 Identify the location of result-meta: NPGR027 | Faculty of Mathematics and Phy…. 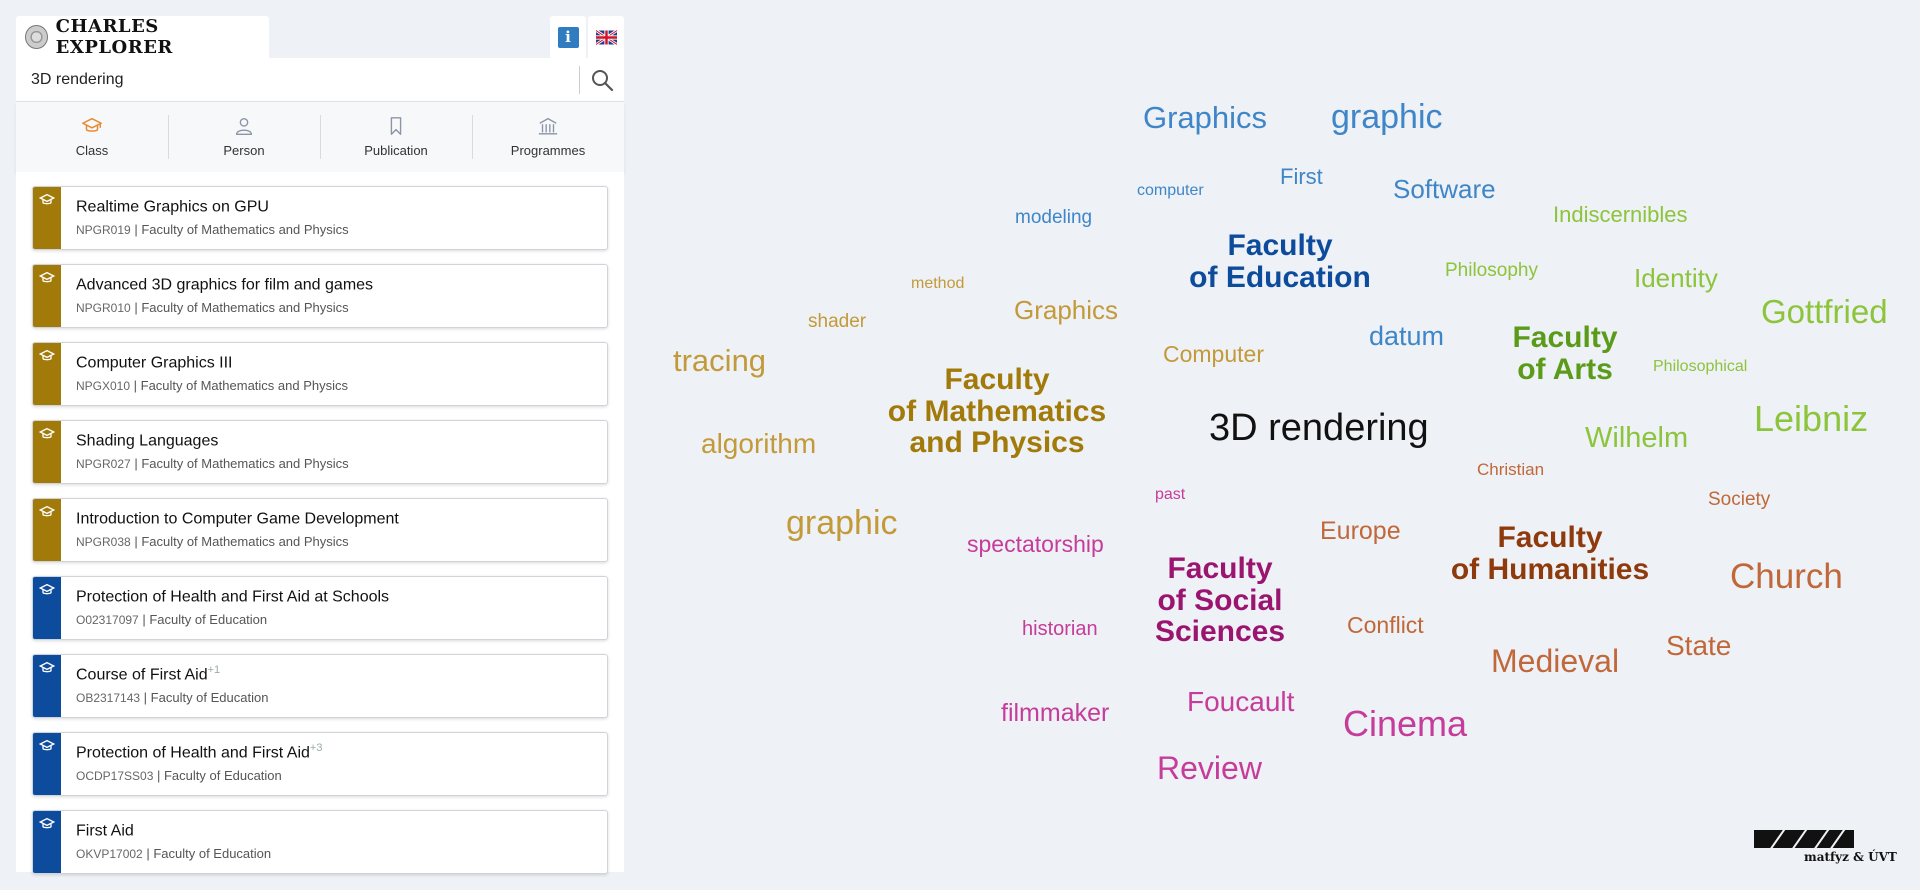
(212, 464).